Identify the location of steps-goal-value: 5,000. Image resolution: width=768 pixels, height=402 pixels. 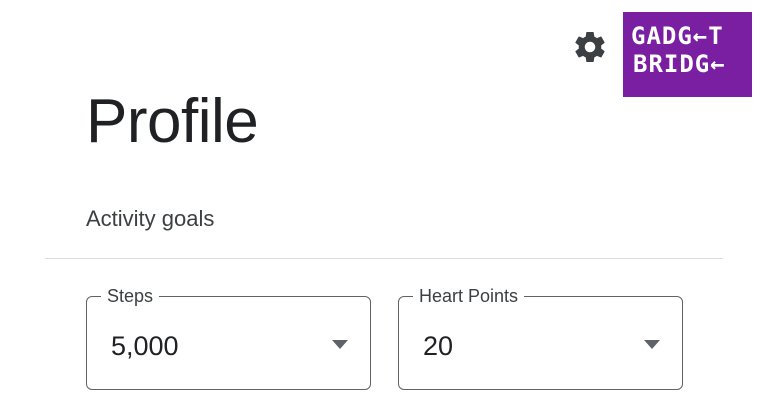
(145, 346).